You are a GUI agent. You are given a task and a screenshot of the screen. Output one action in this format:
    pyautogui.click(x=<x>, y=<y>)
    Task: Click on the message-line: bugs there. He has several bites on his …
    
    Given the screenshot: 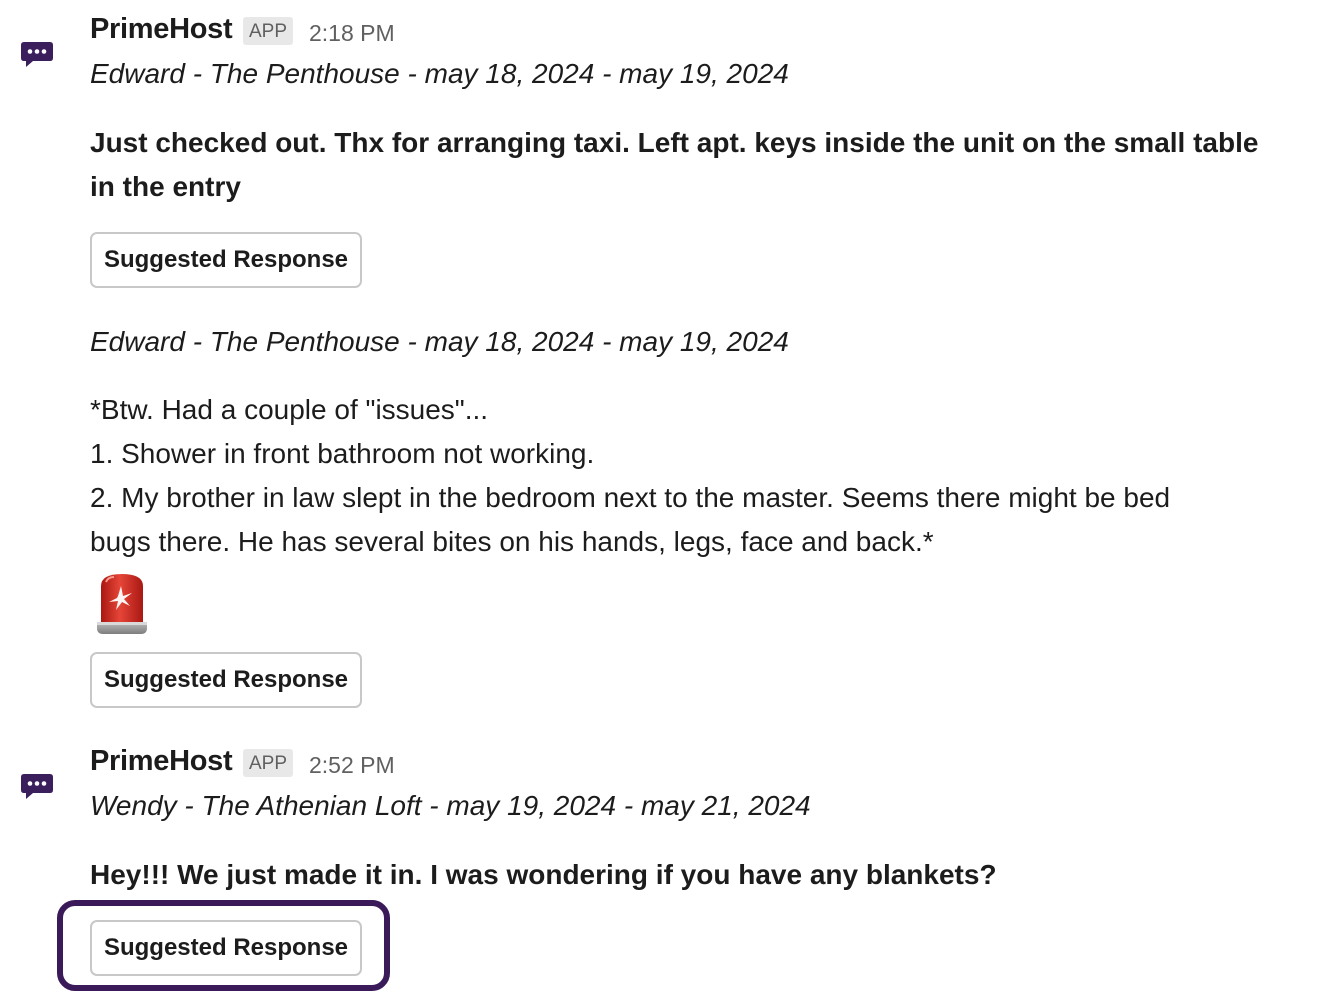 What is the action you would take?
    pyautogui.click(x=512, y=541)
    